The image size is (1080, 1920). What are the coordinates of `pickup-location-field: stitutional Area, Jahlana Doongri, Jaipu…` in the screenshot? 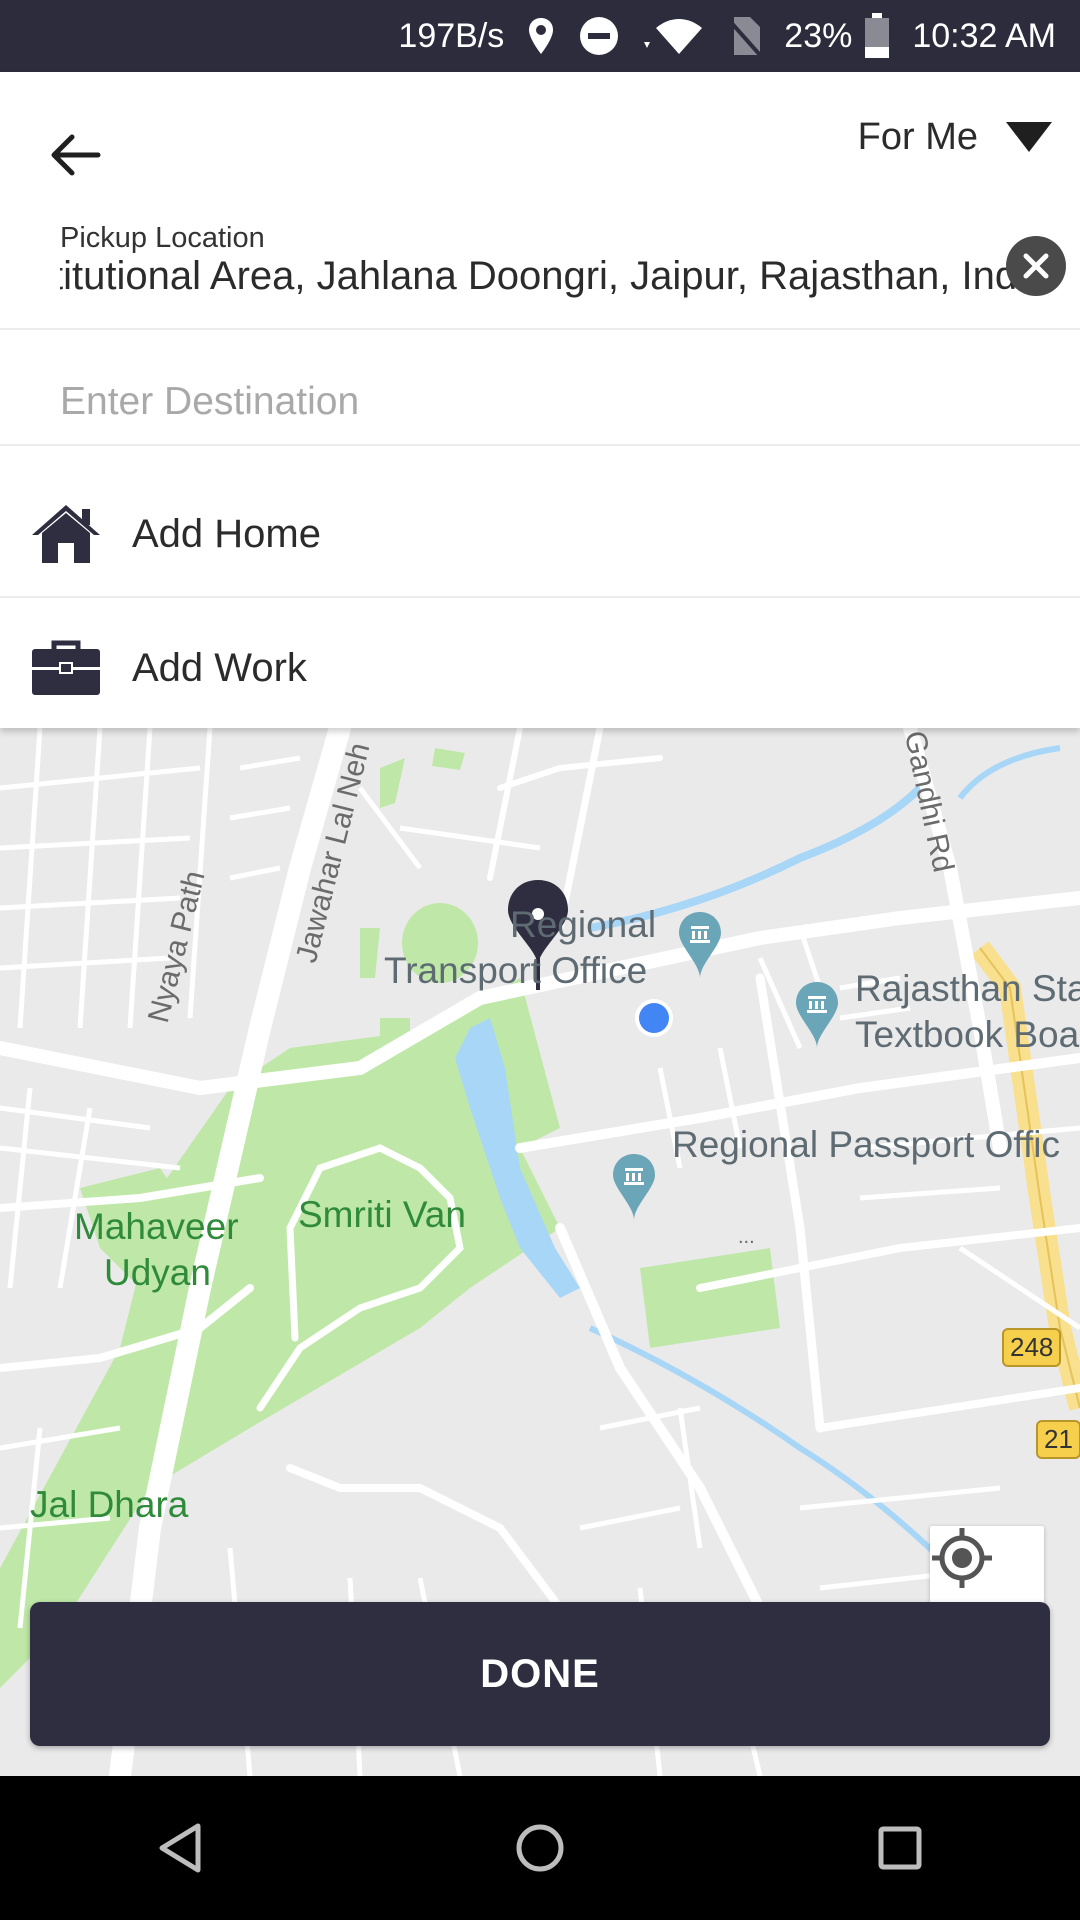 It's located at (570, 282).